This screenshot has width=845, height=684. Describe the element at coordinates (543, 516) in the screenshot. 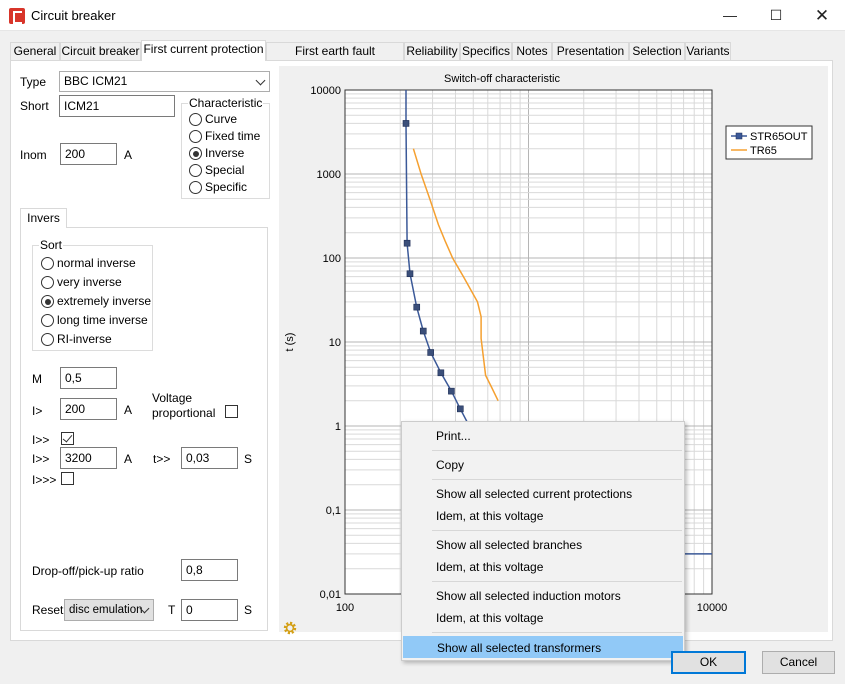

I see `menu-item-idem-voltage-protections: Idem, at this voltage` at that location.